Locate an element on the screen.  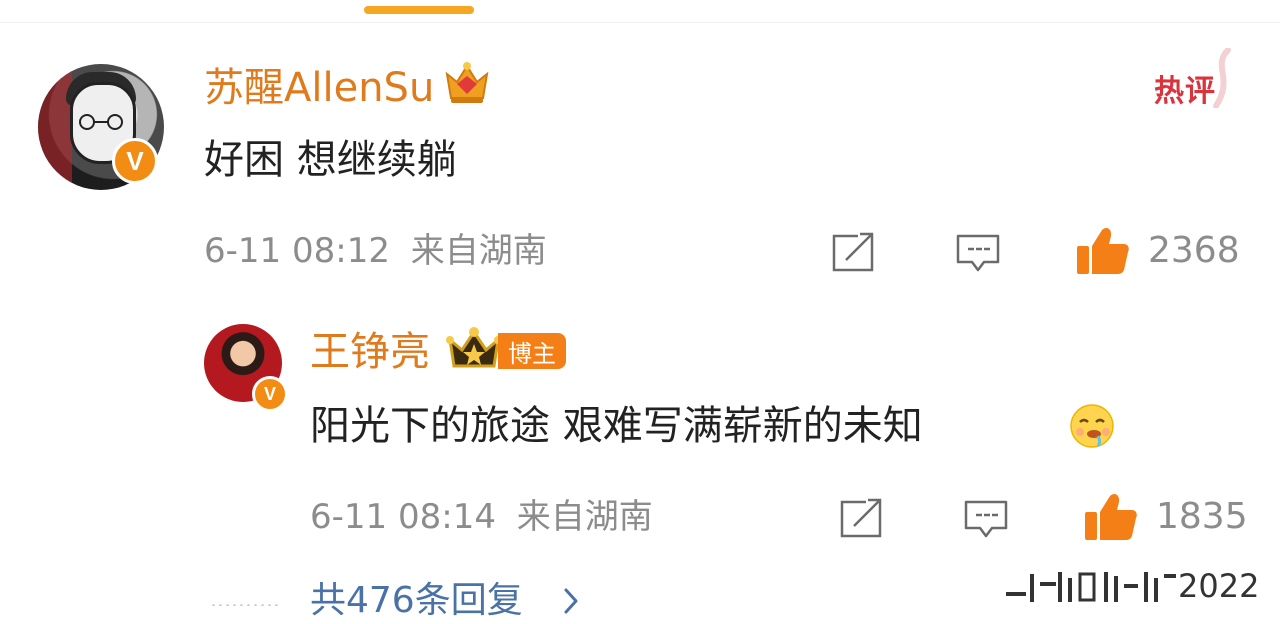
comment-timestamp: 6-11 08:12 is located at coordinates (297, 251).